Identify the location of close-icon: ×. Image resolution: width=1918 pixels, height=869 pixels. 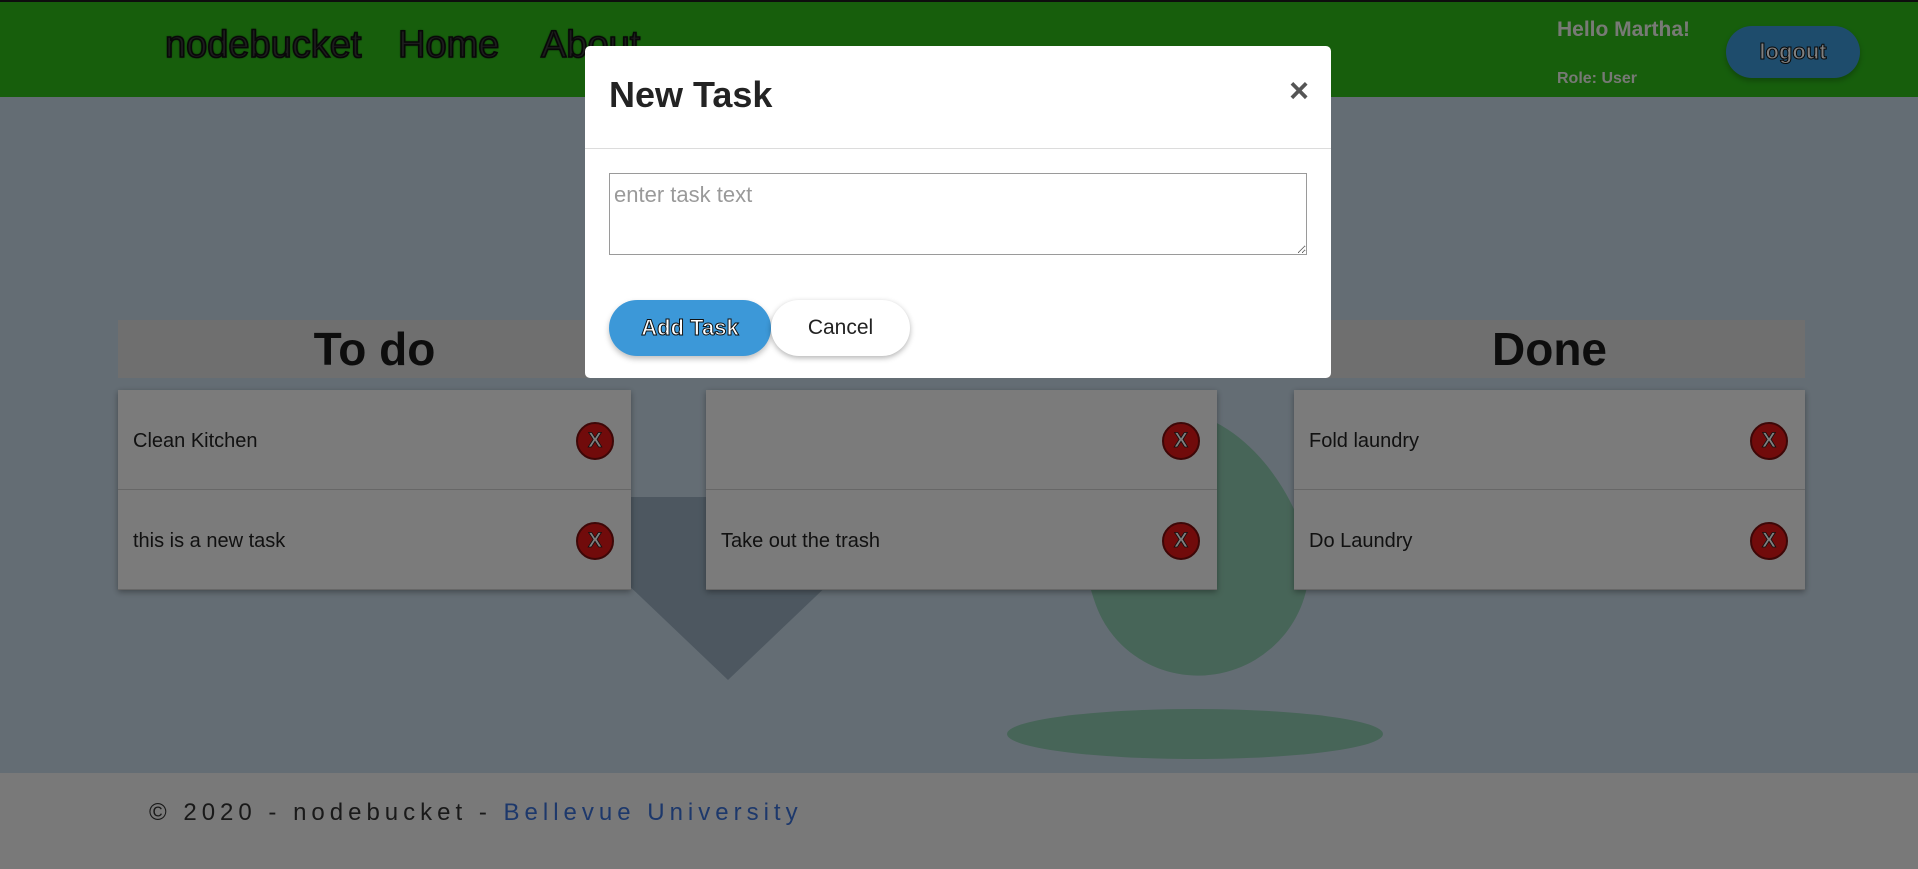
(1299, 91).